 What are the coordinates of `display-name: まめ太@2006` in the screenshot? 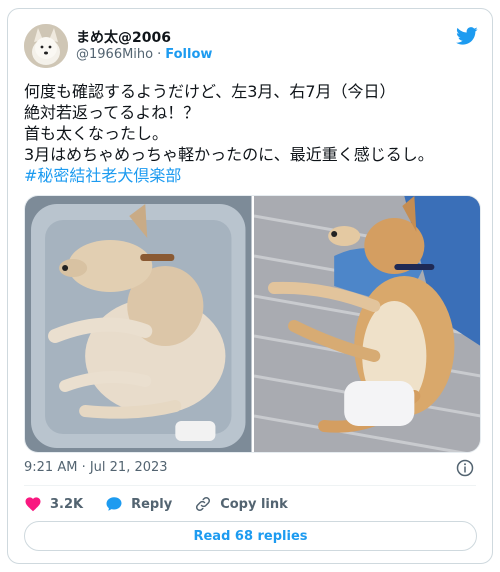 It's located at (123, 37).